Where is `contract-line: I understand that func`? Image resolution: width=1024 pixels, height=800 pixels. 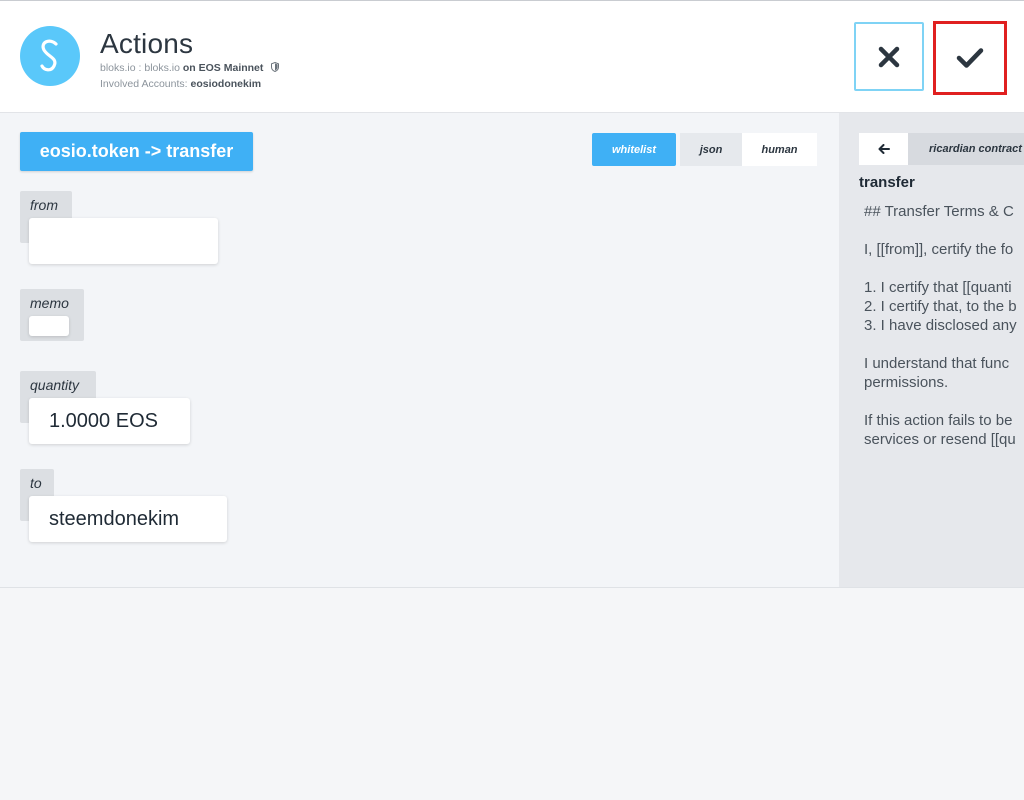
contract-line: I understand that func is located at coordinates (937, 363).